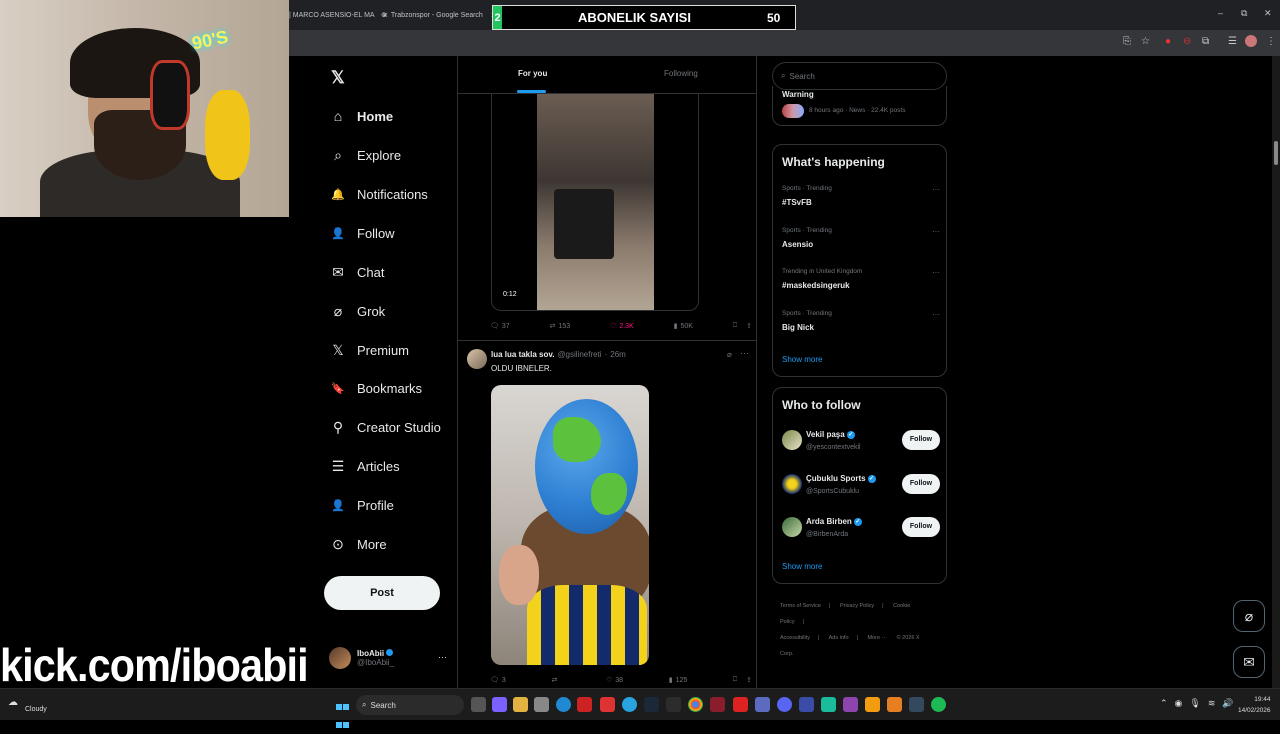 The height and width of the screenshot is (734, 1280). What do you see at coordinates (1168, 41) in the screenshot?
I see `extension-icon: ●` at bounding box center [1168, 41].